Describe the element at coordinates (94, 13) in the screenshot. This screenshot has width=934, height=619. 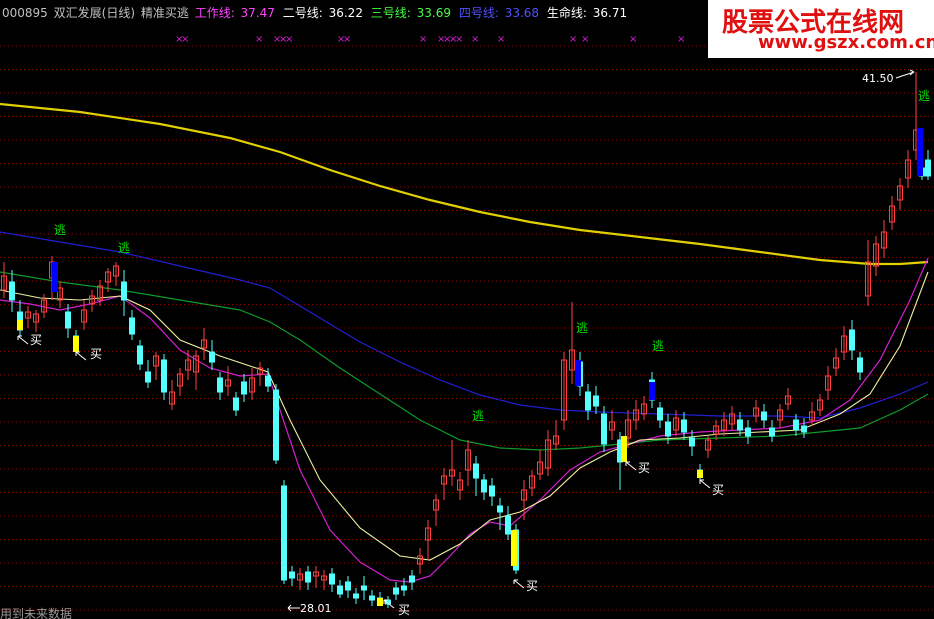
I see `stock-name: 双汇发展(日线)` at that location.